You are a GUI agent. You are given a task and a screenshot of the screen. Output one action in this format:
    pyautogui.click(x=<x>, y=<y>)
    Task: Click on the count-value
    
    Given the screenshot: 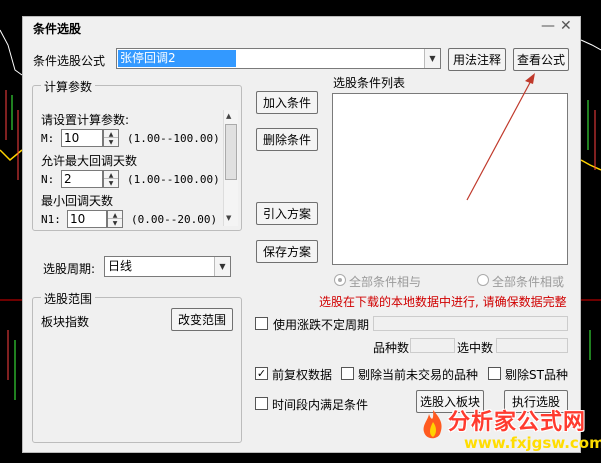 What is the action you would take?
    pyautogui.click(x=432, y=345)
    